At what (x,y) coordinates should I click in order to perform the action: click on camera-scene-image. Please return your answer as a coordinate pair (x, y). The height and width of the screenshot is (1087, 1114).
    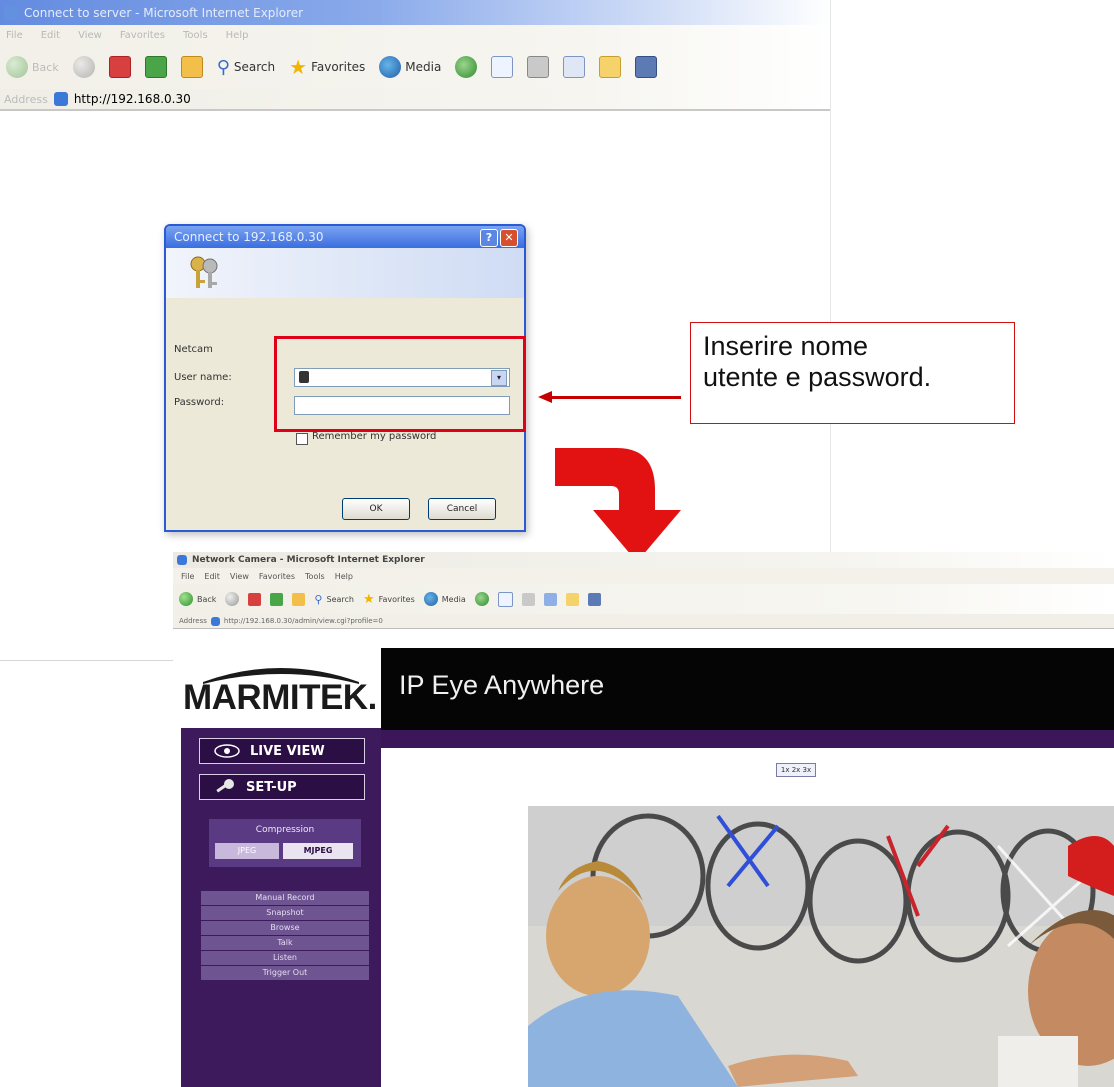
    Looking at the image, I should click on (821, 946).